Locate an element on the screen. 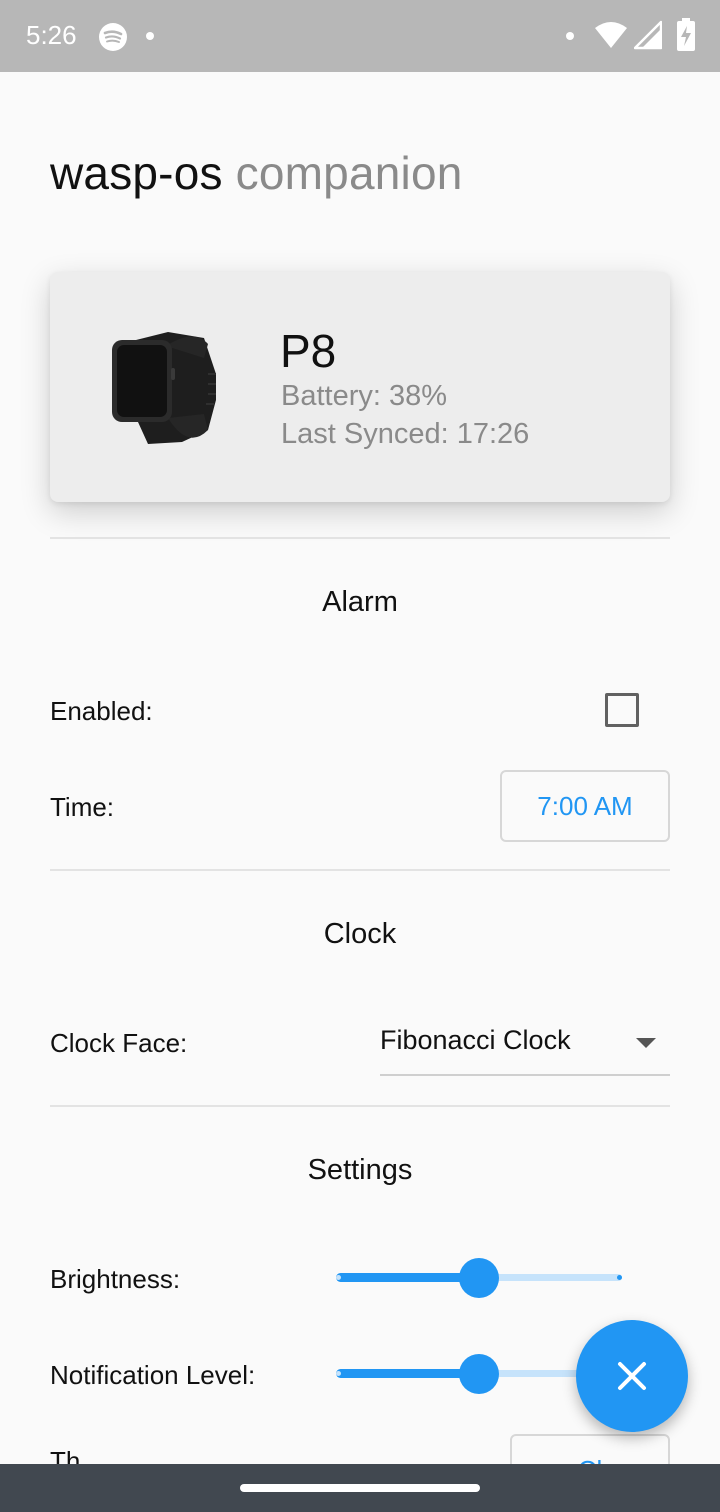 The width and height of the screenshot is (720, 1512). alarm-time-button: 7:00 AM is located at coordinates (585, 806).